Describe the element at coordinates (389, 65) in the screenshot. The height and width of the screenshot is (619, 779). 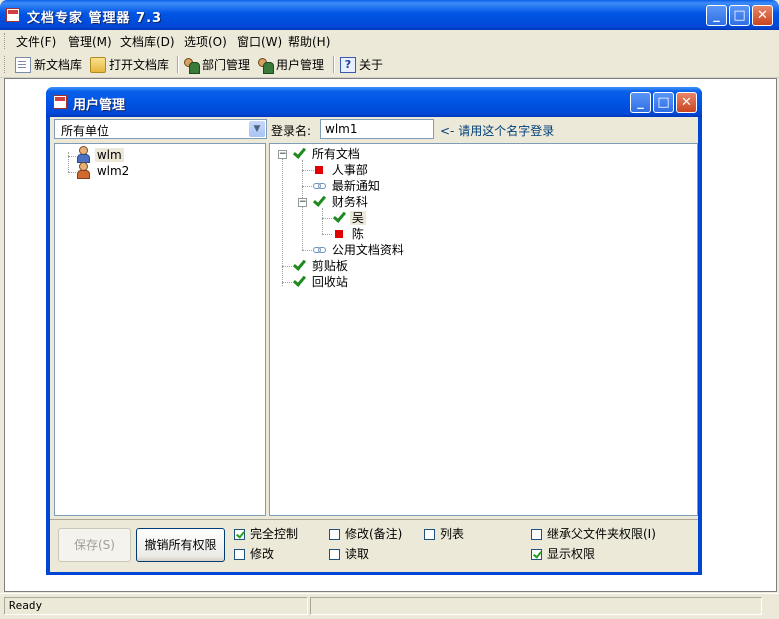
I see `toolbar: 新文档库 打开文档库 部门管理 用户管理 ? 关于` at that location.